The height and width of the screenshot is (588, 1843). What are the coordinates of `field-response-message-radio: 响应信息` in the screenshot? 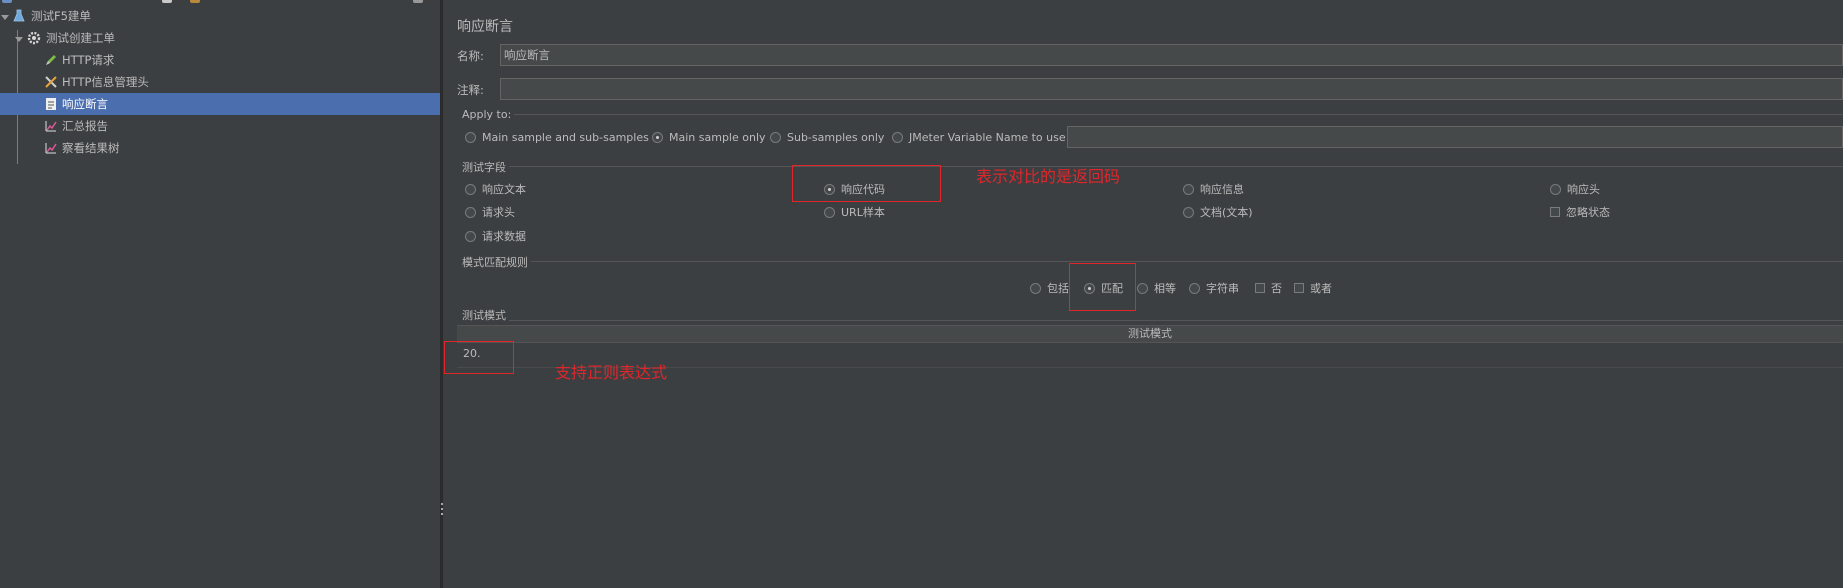 It's located at (1213, 189).